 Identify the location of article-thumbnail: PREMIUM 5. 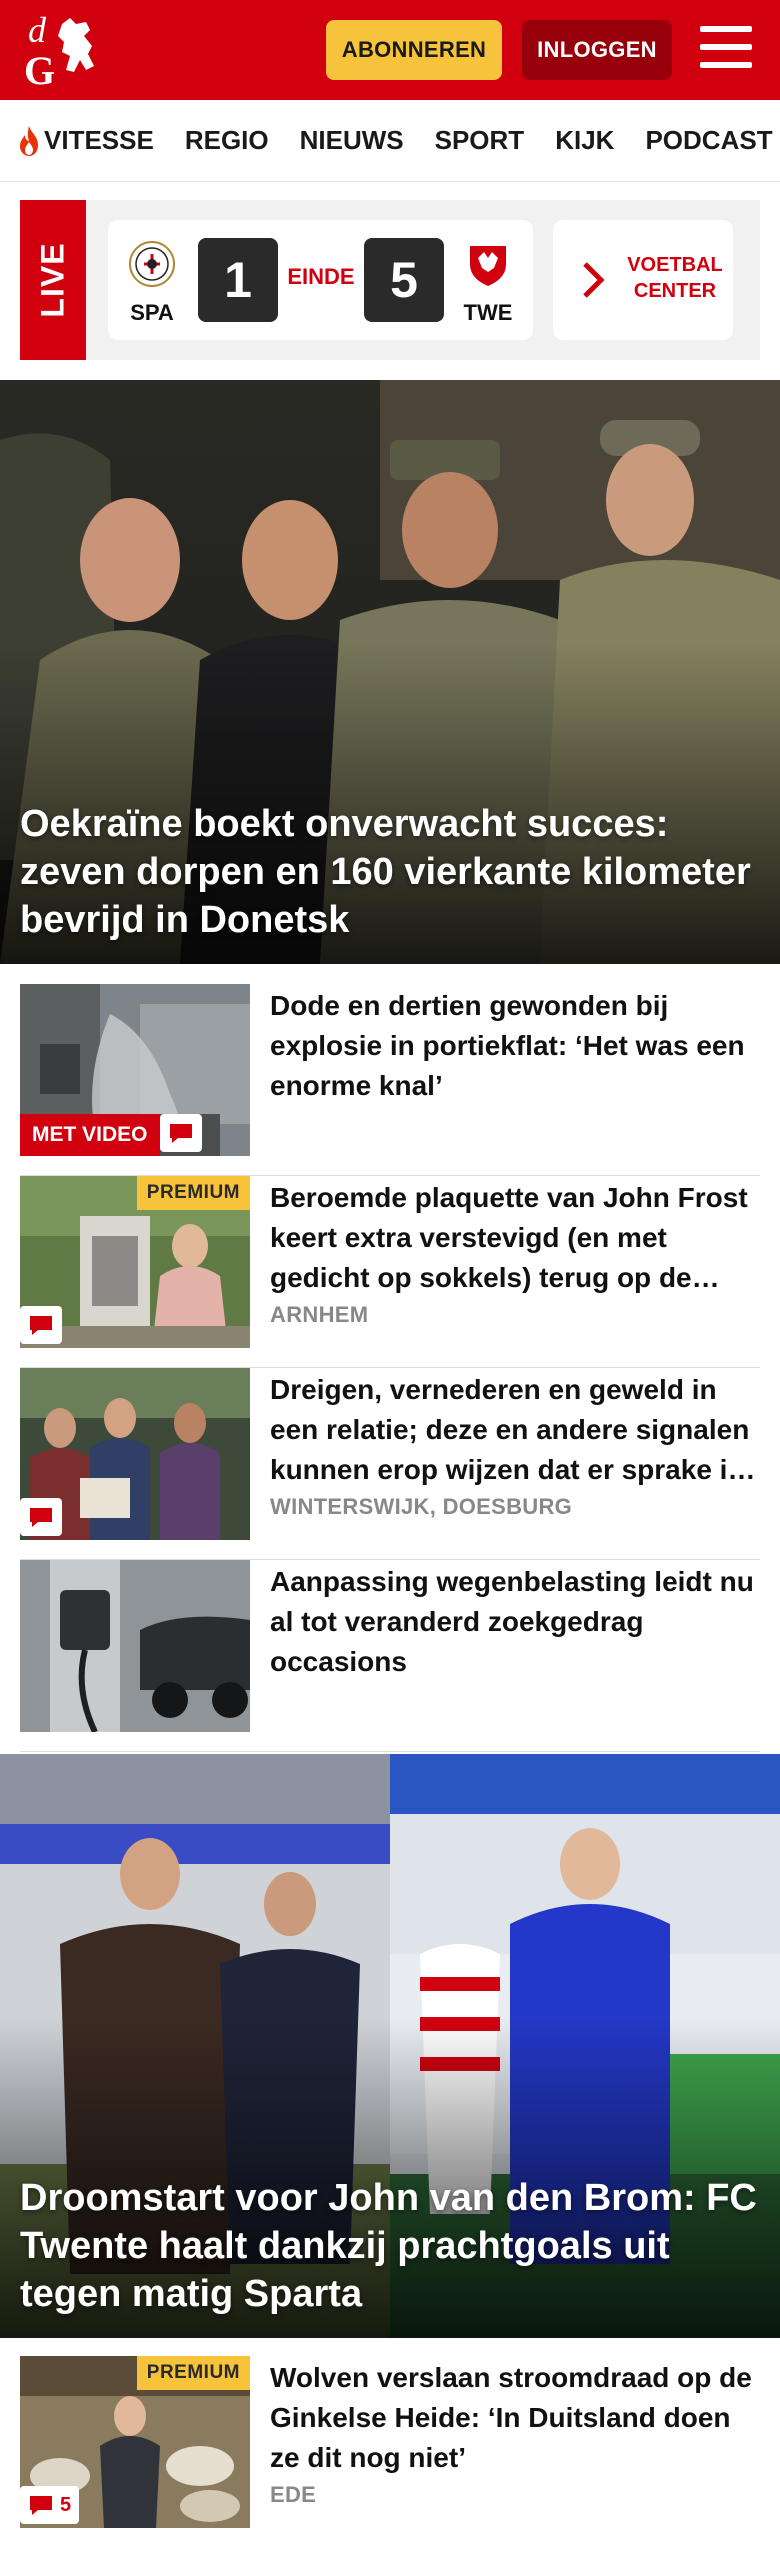
(135, 2442).